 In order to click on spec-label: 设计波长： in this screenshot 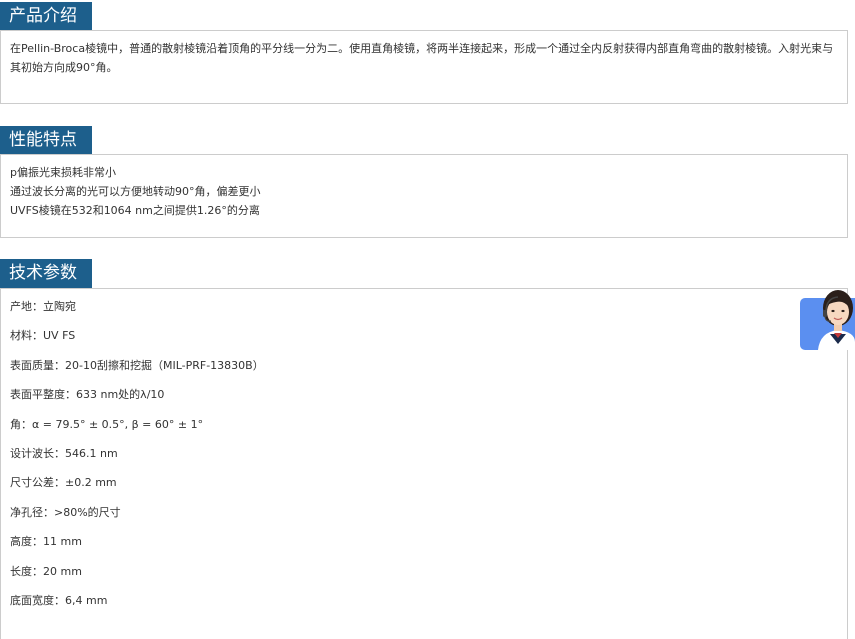, I will do `click(37, 453)`.